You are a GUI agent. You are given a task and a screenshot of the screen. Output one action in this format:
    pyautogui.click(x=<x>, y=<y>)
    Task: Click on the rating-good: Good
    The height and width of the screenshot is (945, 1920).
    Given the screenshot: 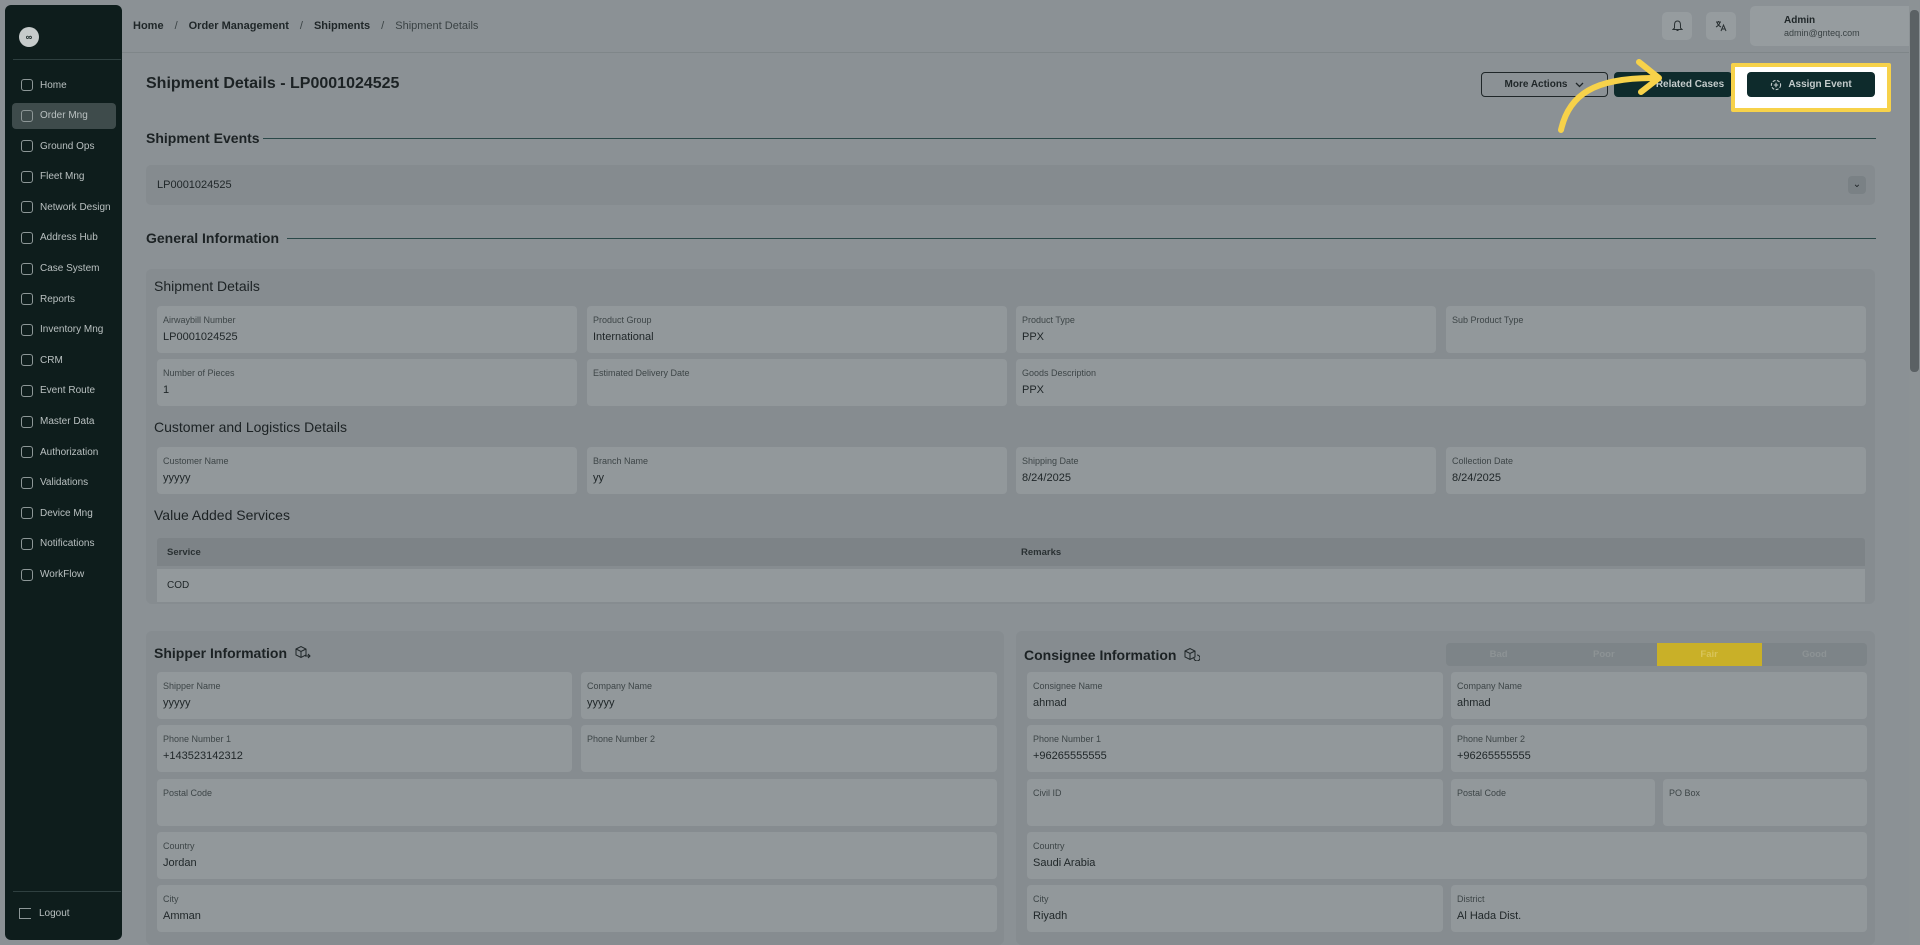 What is the action you would take?
    pyautogui.click(x=1814, y=654)
    